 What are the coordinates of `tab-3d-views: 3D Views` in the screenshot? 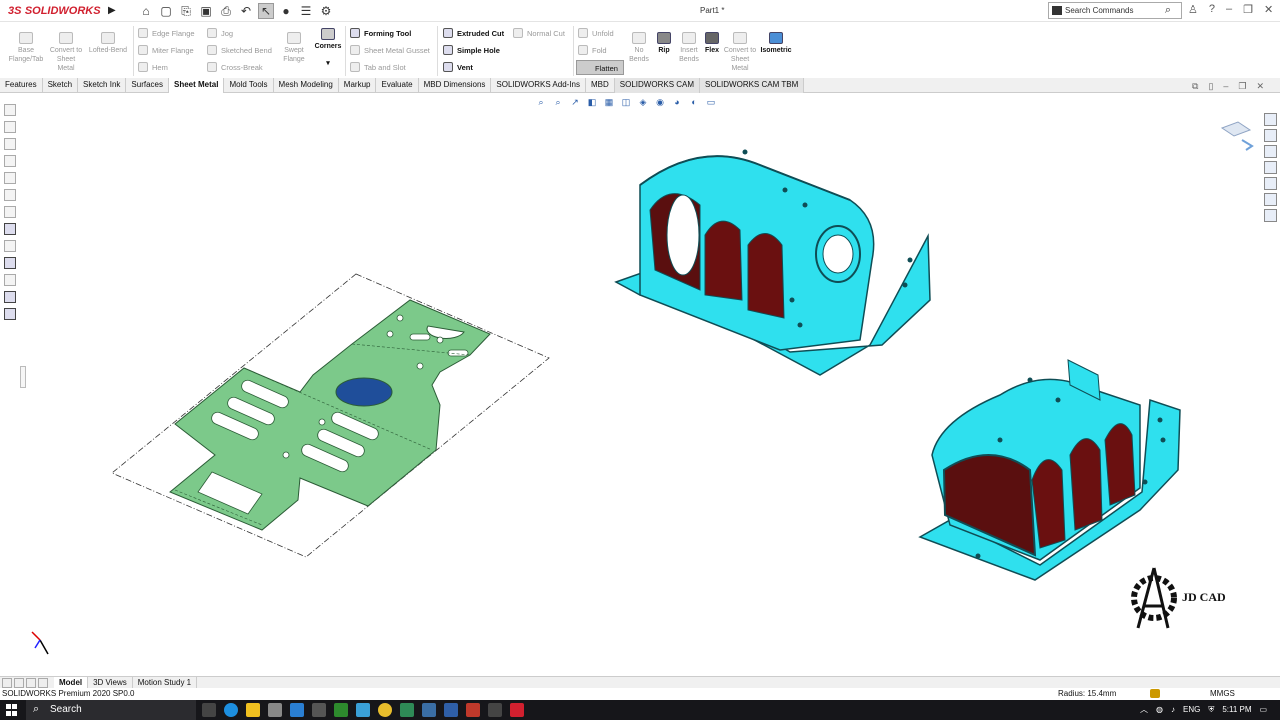 It's located at (110, 682).